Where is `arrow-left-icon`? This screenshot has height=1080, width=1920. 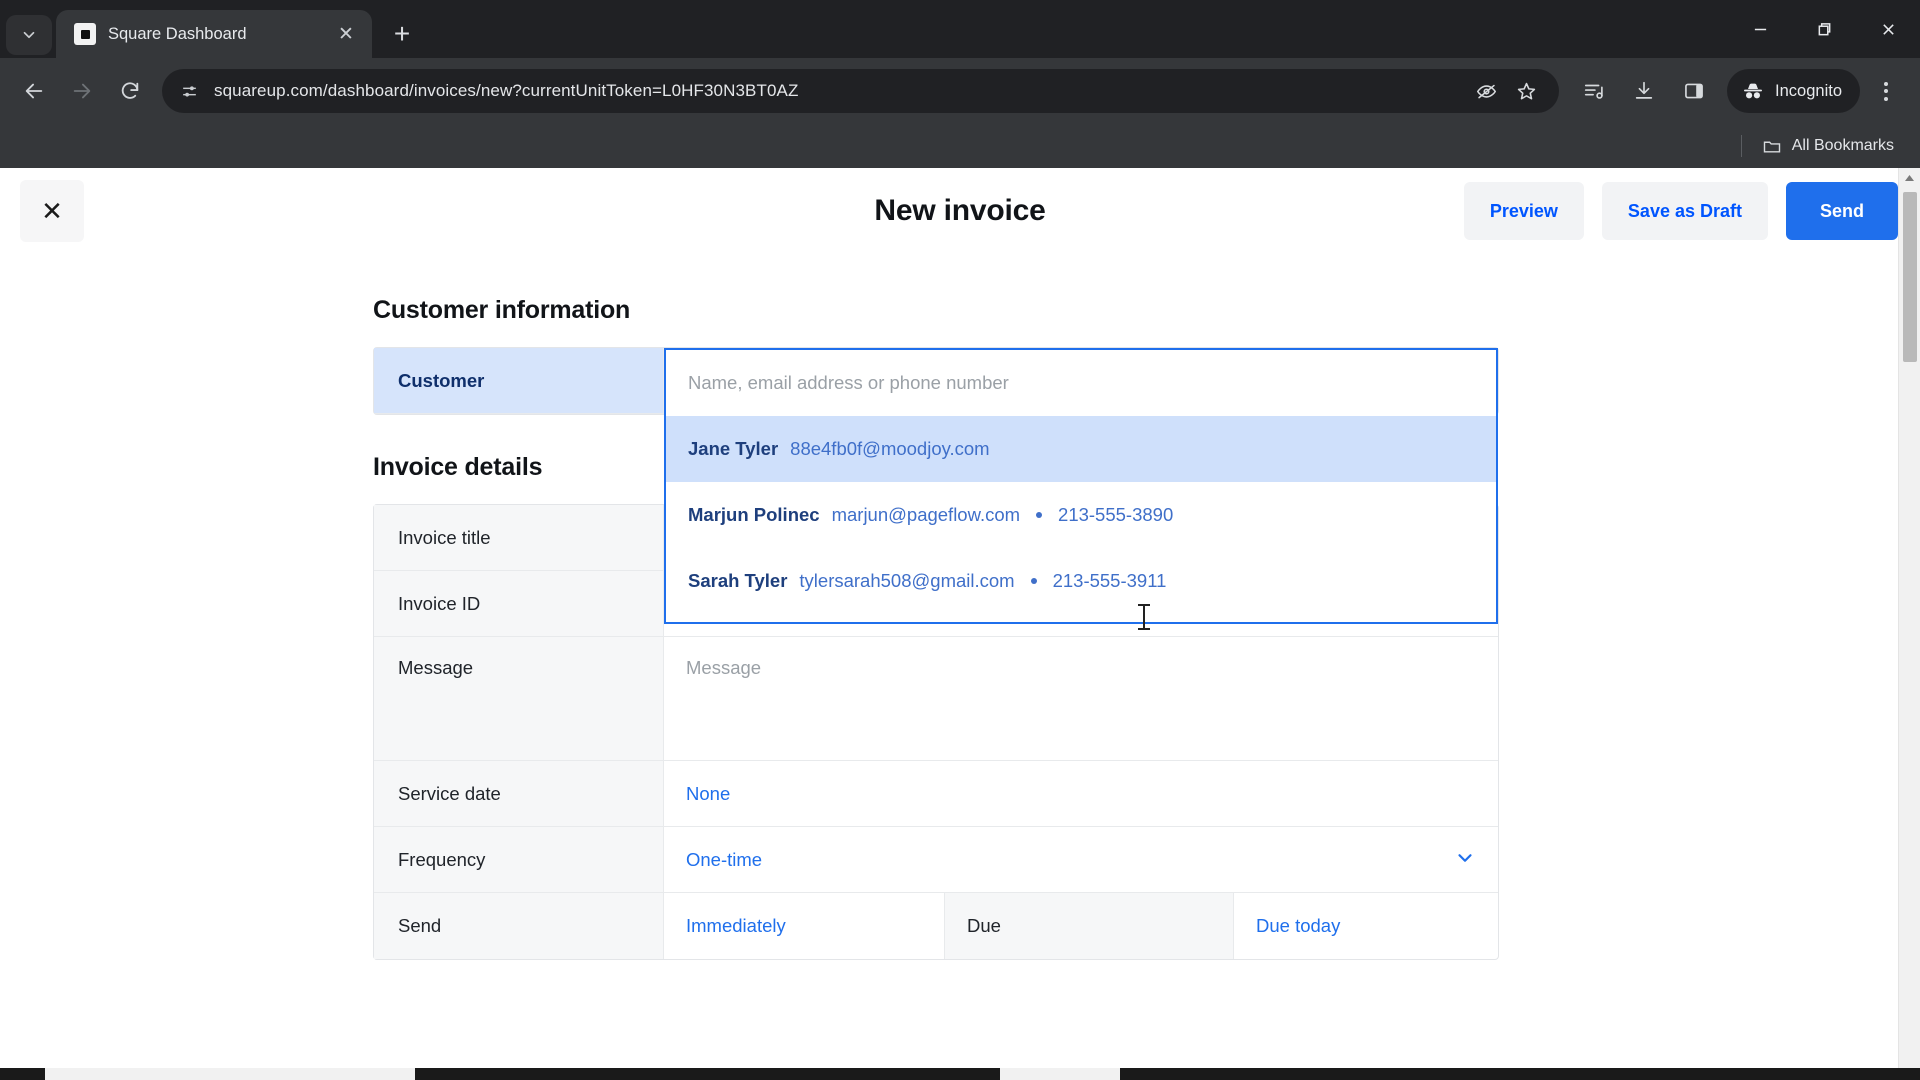
arrow-left-icon is located at coordinates (34, 91).